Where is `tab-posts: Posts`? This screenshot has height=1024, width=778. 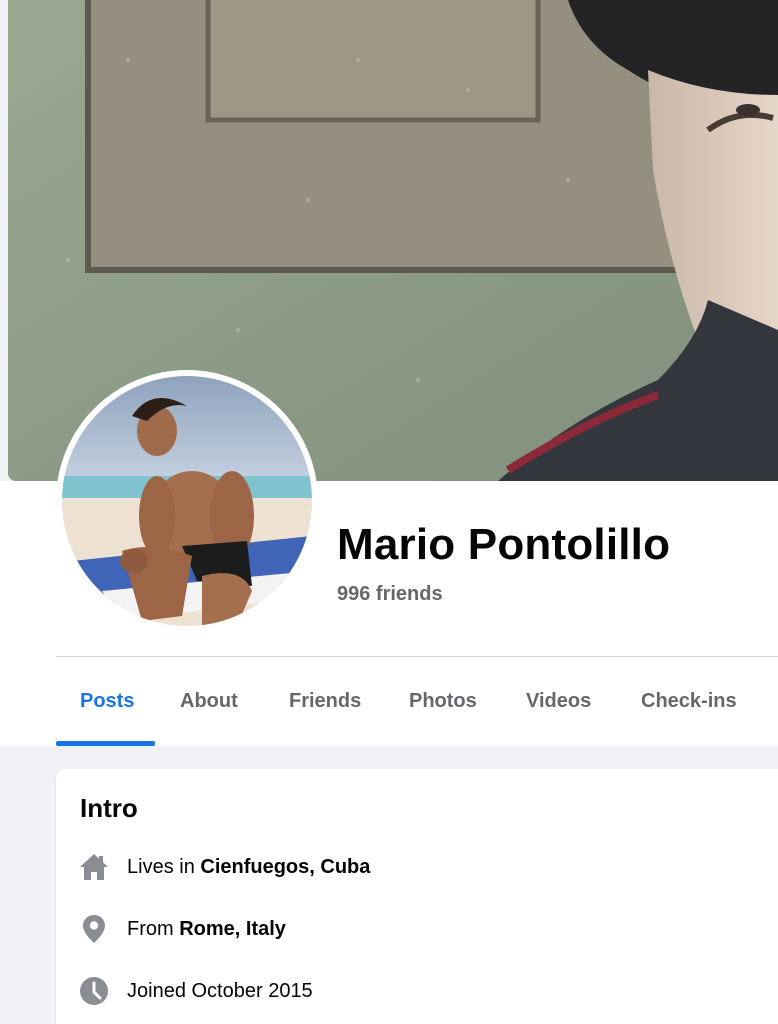
tab-posts: Posts is located at coordinates (107, 701).